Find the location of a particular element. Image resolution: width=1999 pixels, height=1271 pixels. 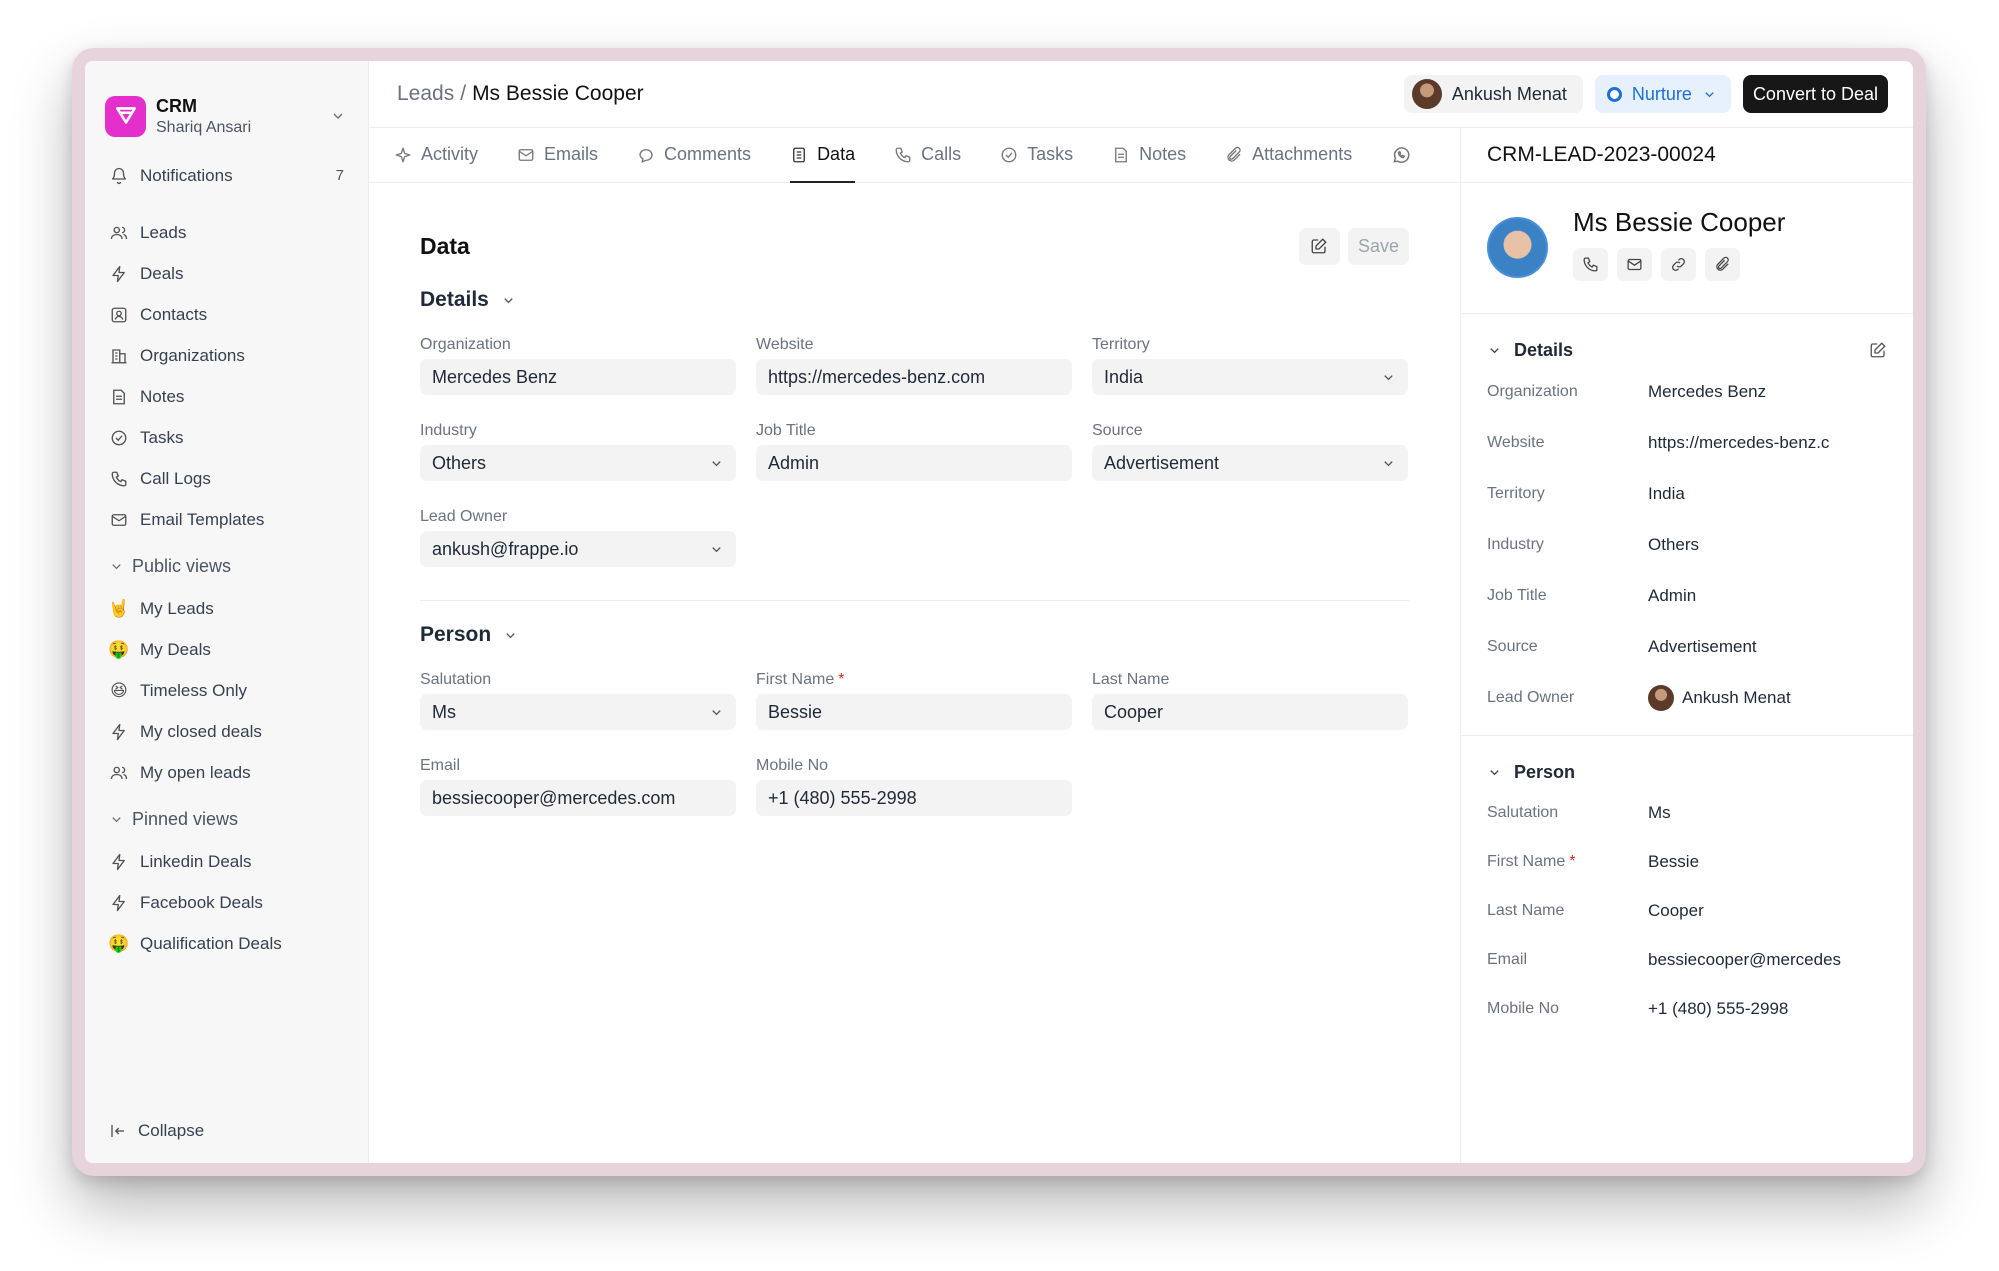

person-row-email: Email bessiecooper@mercedes is located at coordinates (1687, 959).